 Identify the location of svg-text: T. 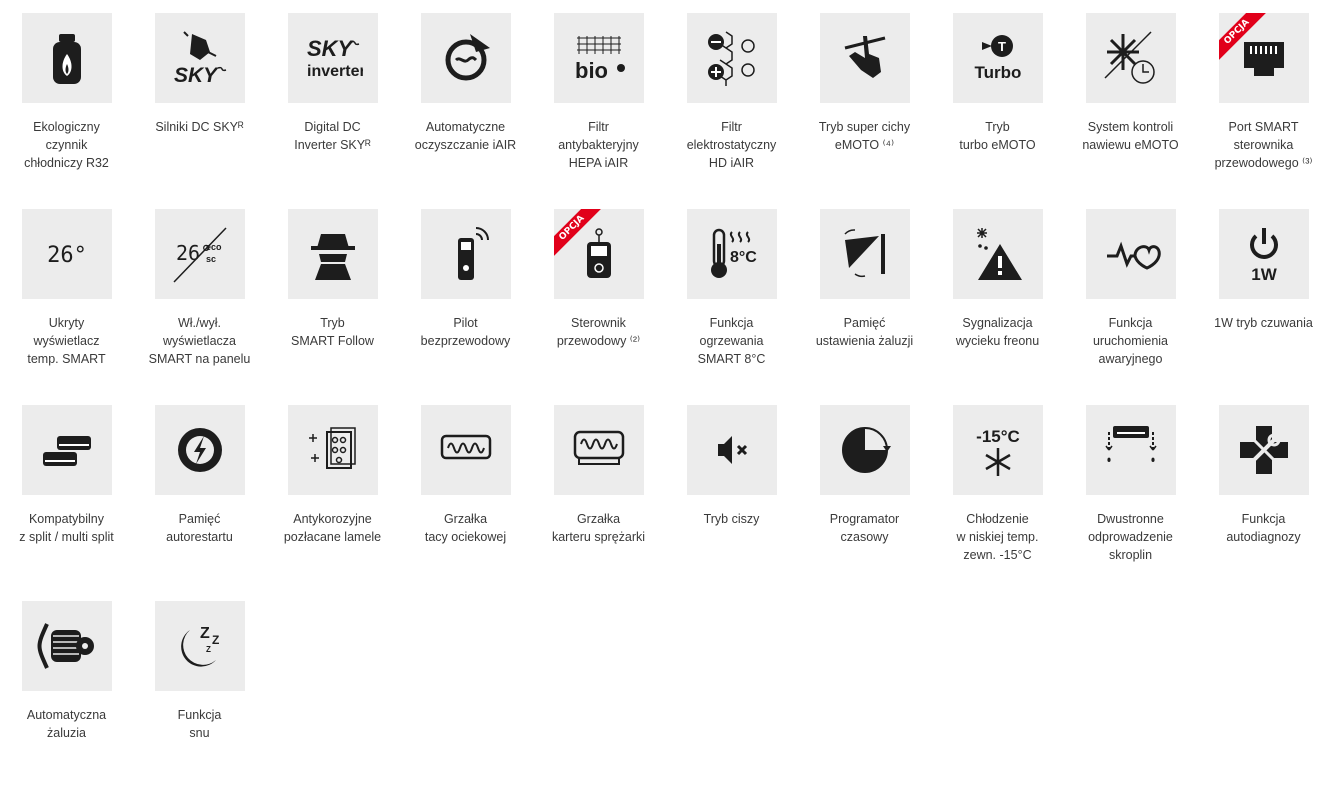
(1002, 46).